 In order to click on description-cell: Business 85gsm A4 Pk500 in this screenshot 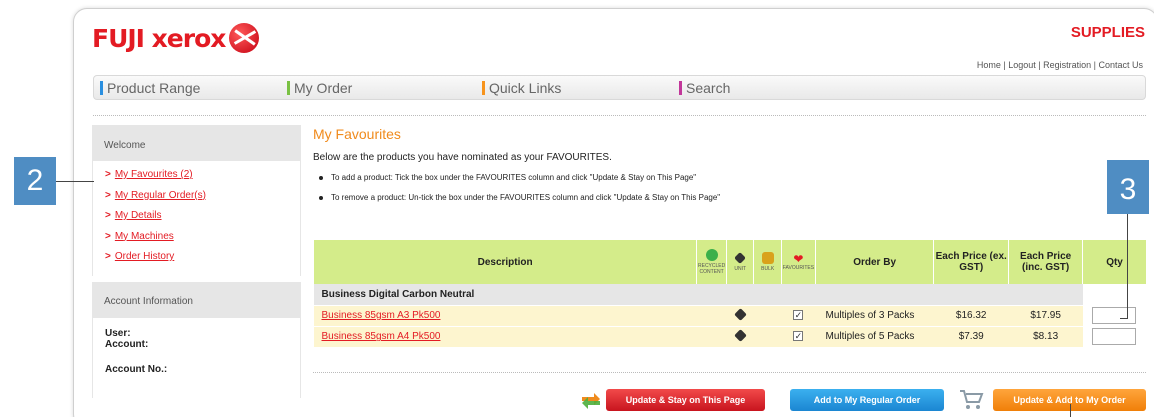, I will do `click(505, 336)`.